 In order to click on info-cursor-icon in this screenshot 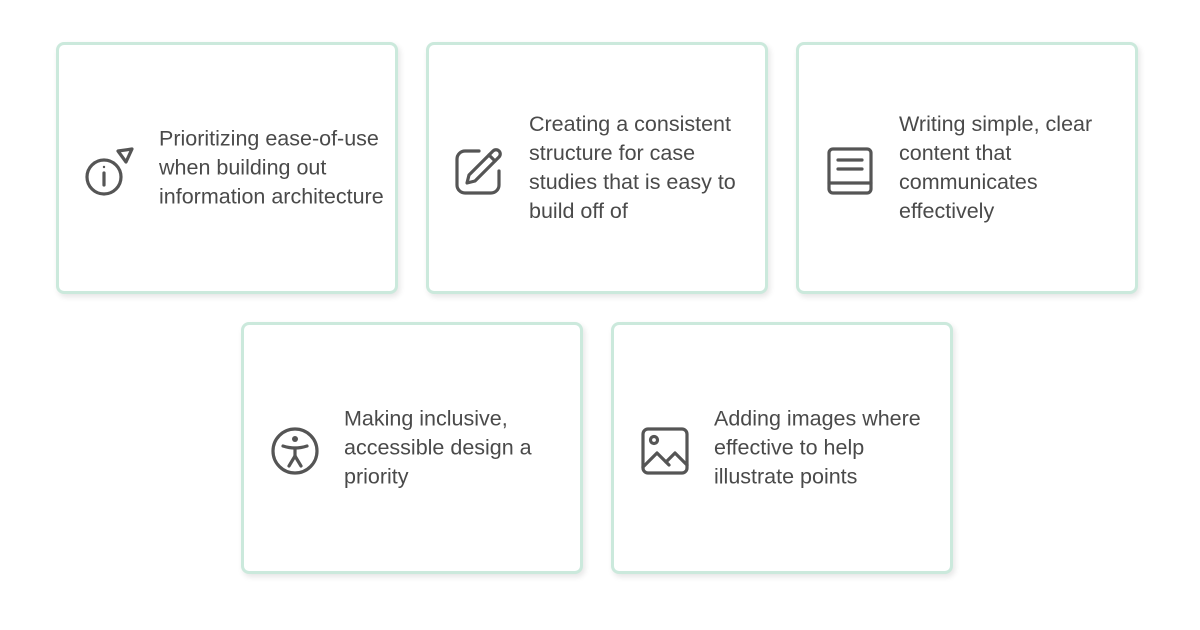, I will do `click(110, 171)`.